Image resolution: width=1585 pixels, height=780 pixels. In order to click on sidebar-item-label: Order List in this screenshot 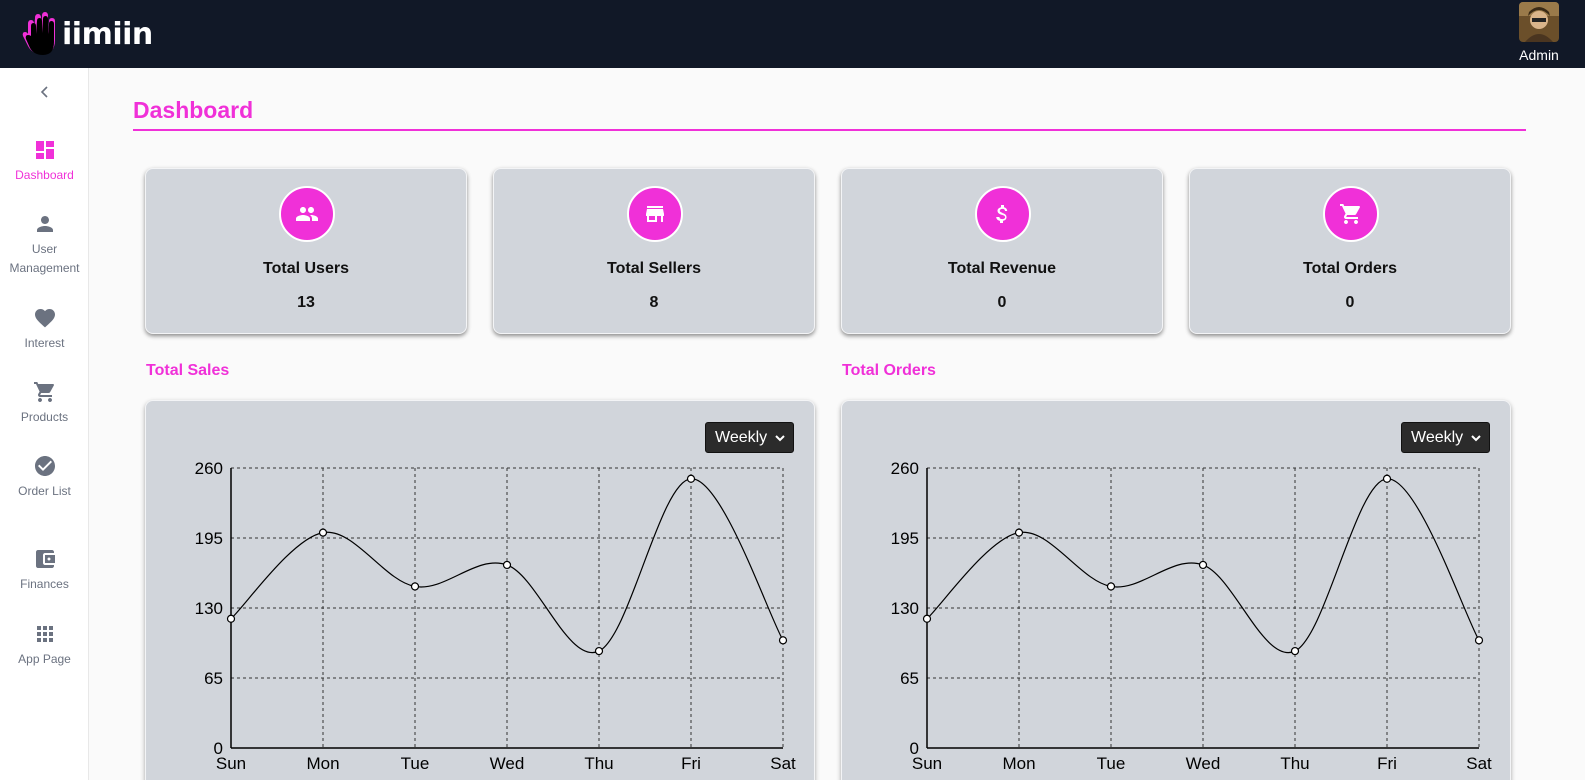, I will do `click(44, 491)`.